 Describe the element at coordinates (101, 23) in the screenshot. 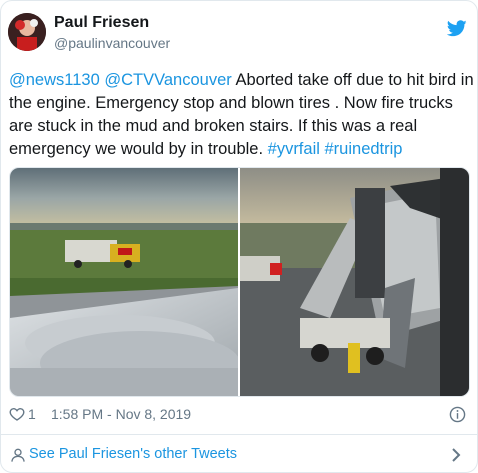

I see `user-name: Paul Friesen` at that location.